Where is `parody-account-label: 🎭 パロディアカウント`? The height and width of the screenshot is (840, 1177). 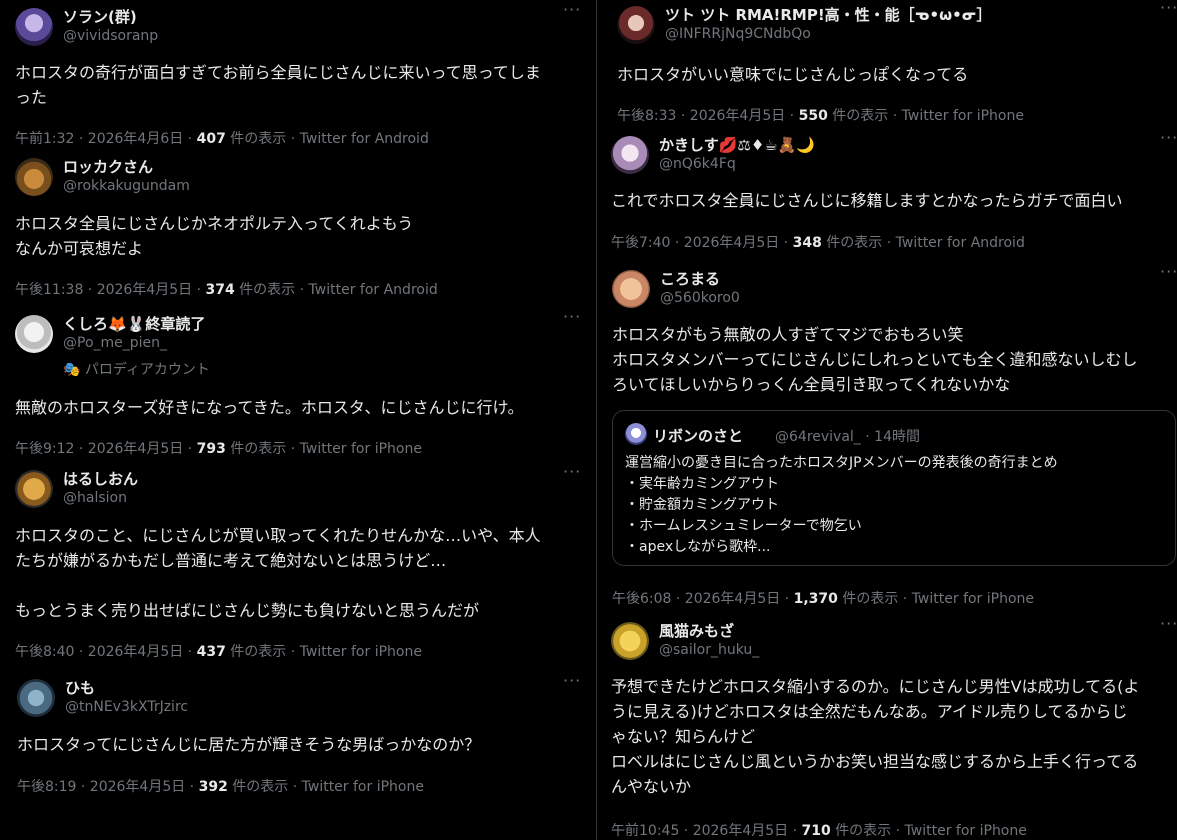 parody-account-label: 🎭 パロディアカウント is located at coordinates (136, 370).